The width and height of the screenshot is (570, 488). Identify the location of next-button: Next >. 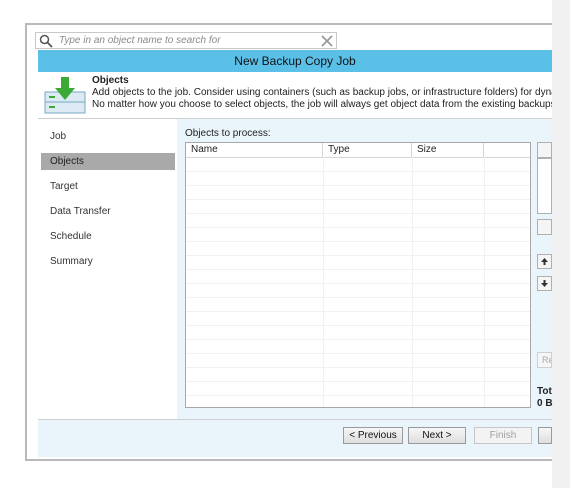
(437, 435).